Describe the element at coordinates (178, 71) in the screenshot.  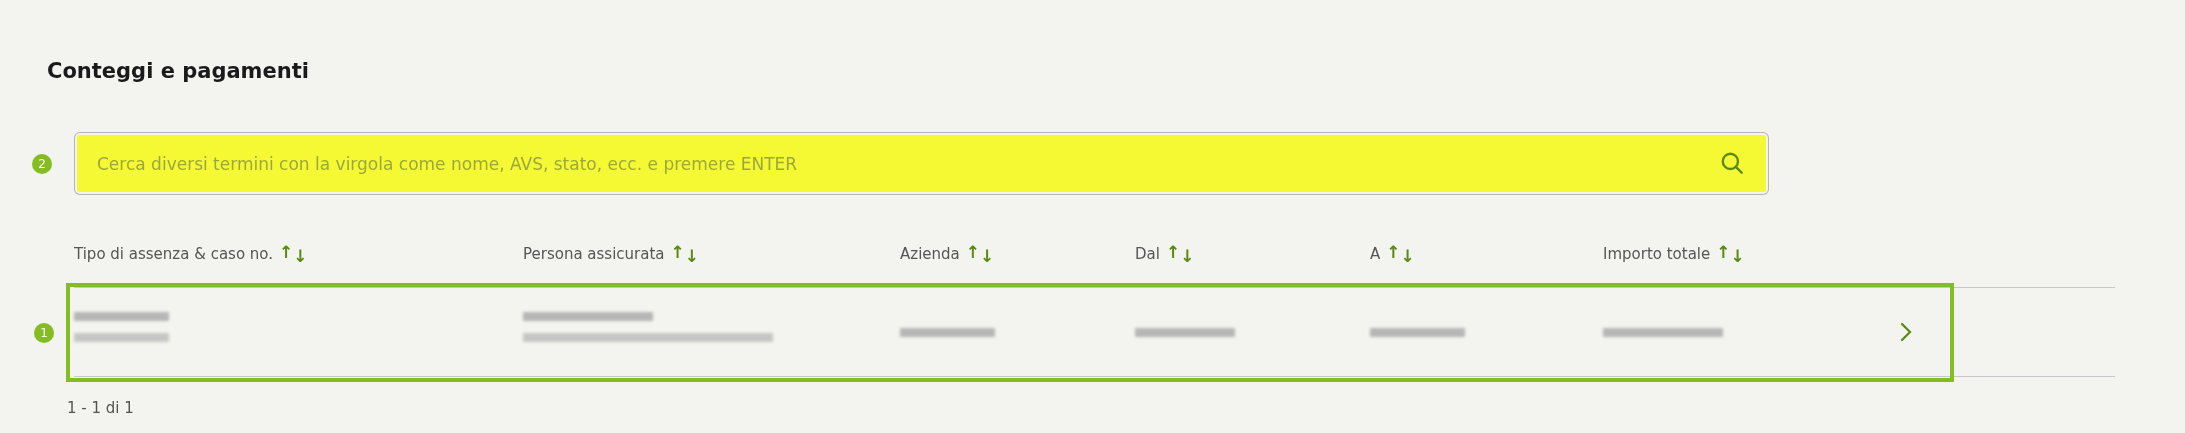
I see `page-title: Conteggi e pagamenti` at that location.